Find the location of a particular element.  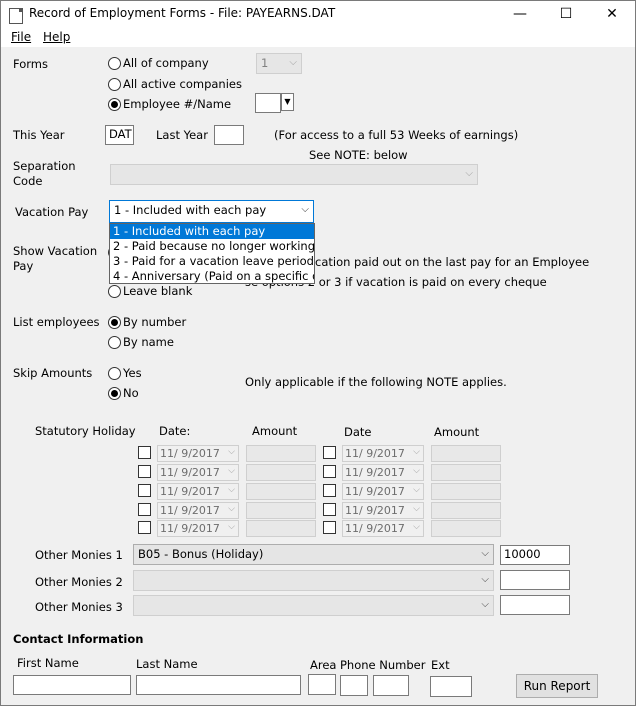

last-name-input is located at coordinates (218, 685).